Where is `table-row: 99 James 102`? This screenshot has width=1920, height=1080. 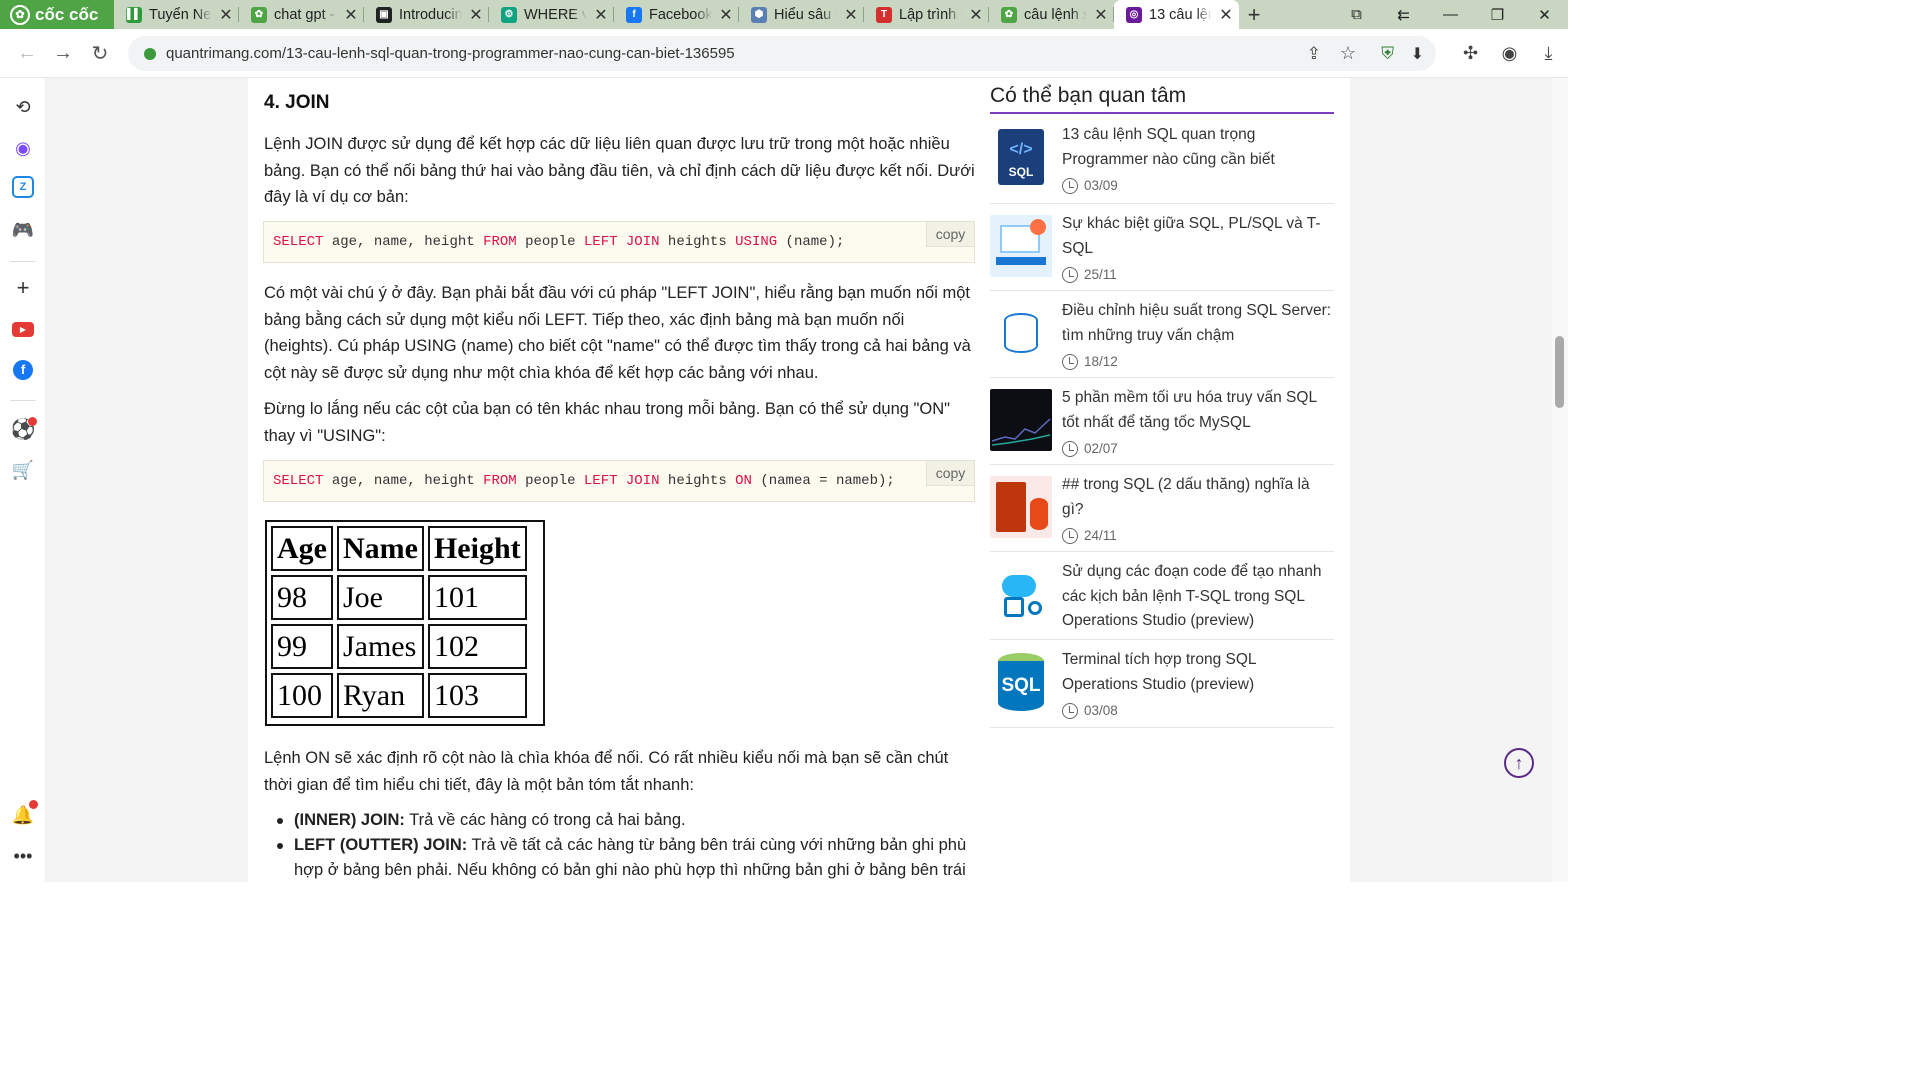
table-row: 99 James 102 is located at coordinates (399, 646).